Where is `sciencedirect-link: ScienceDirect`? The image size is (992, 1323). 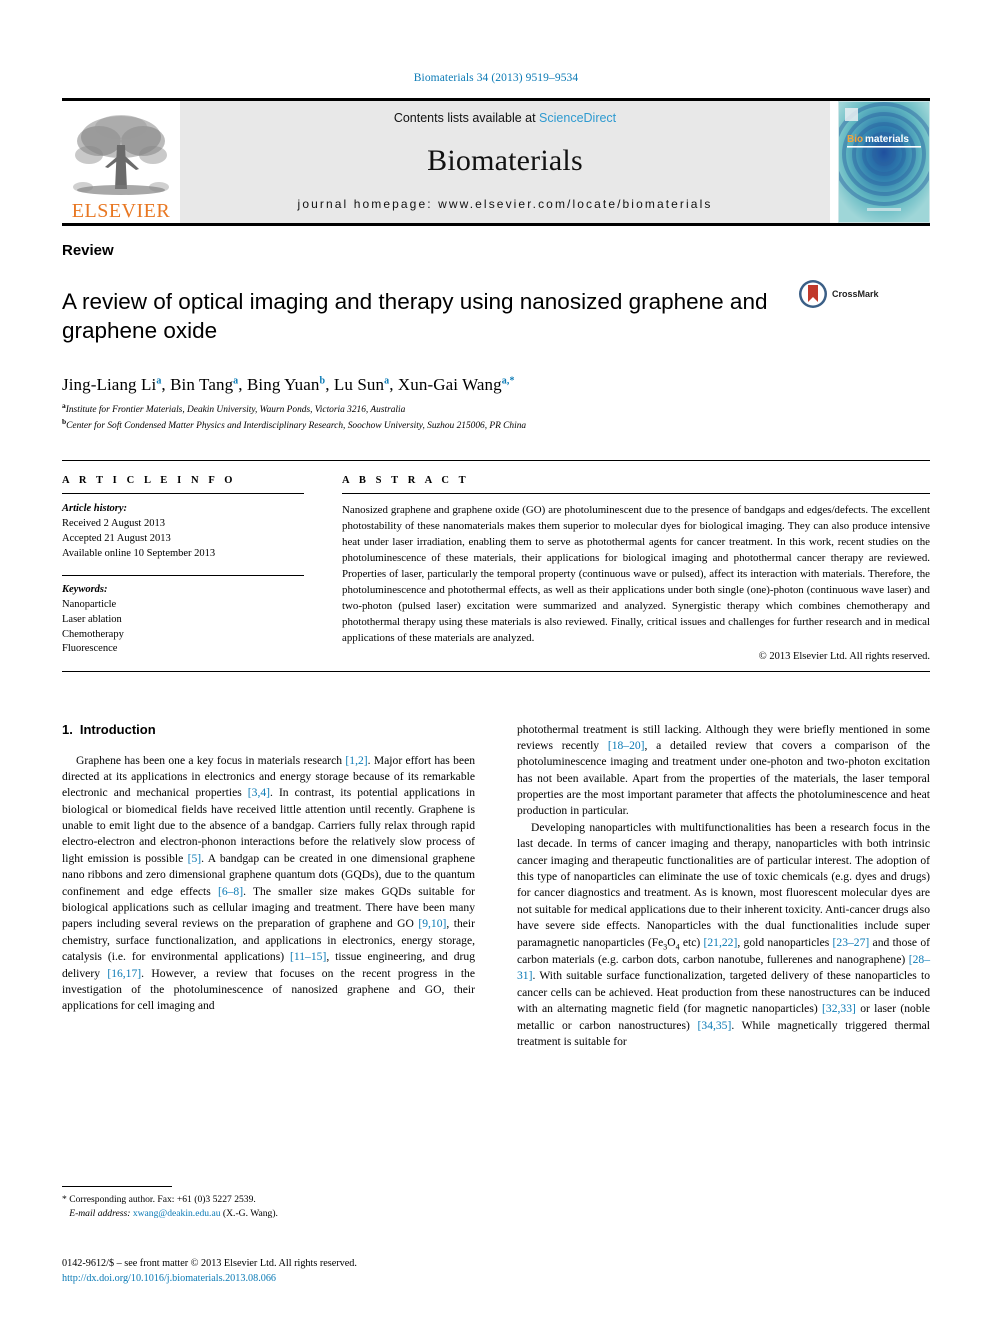 sciencedirect-link: ScienceDirect is located at coordinates (577, 118).